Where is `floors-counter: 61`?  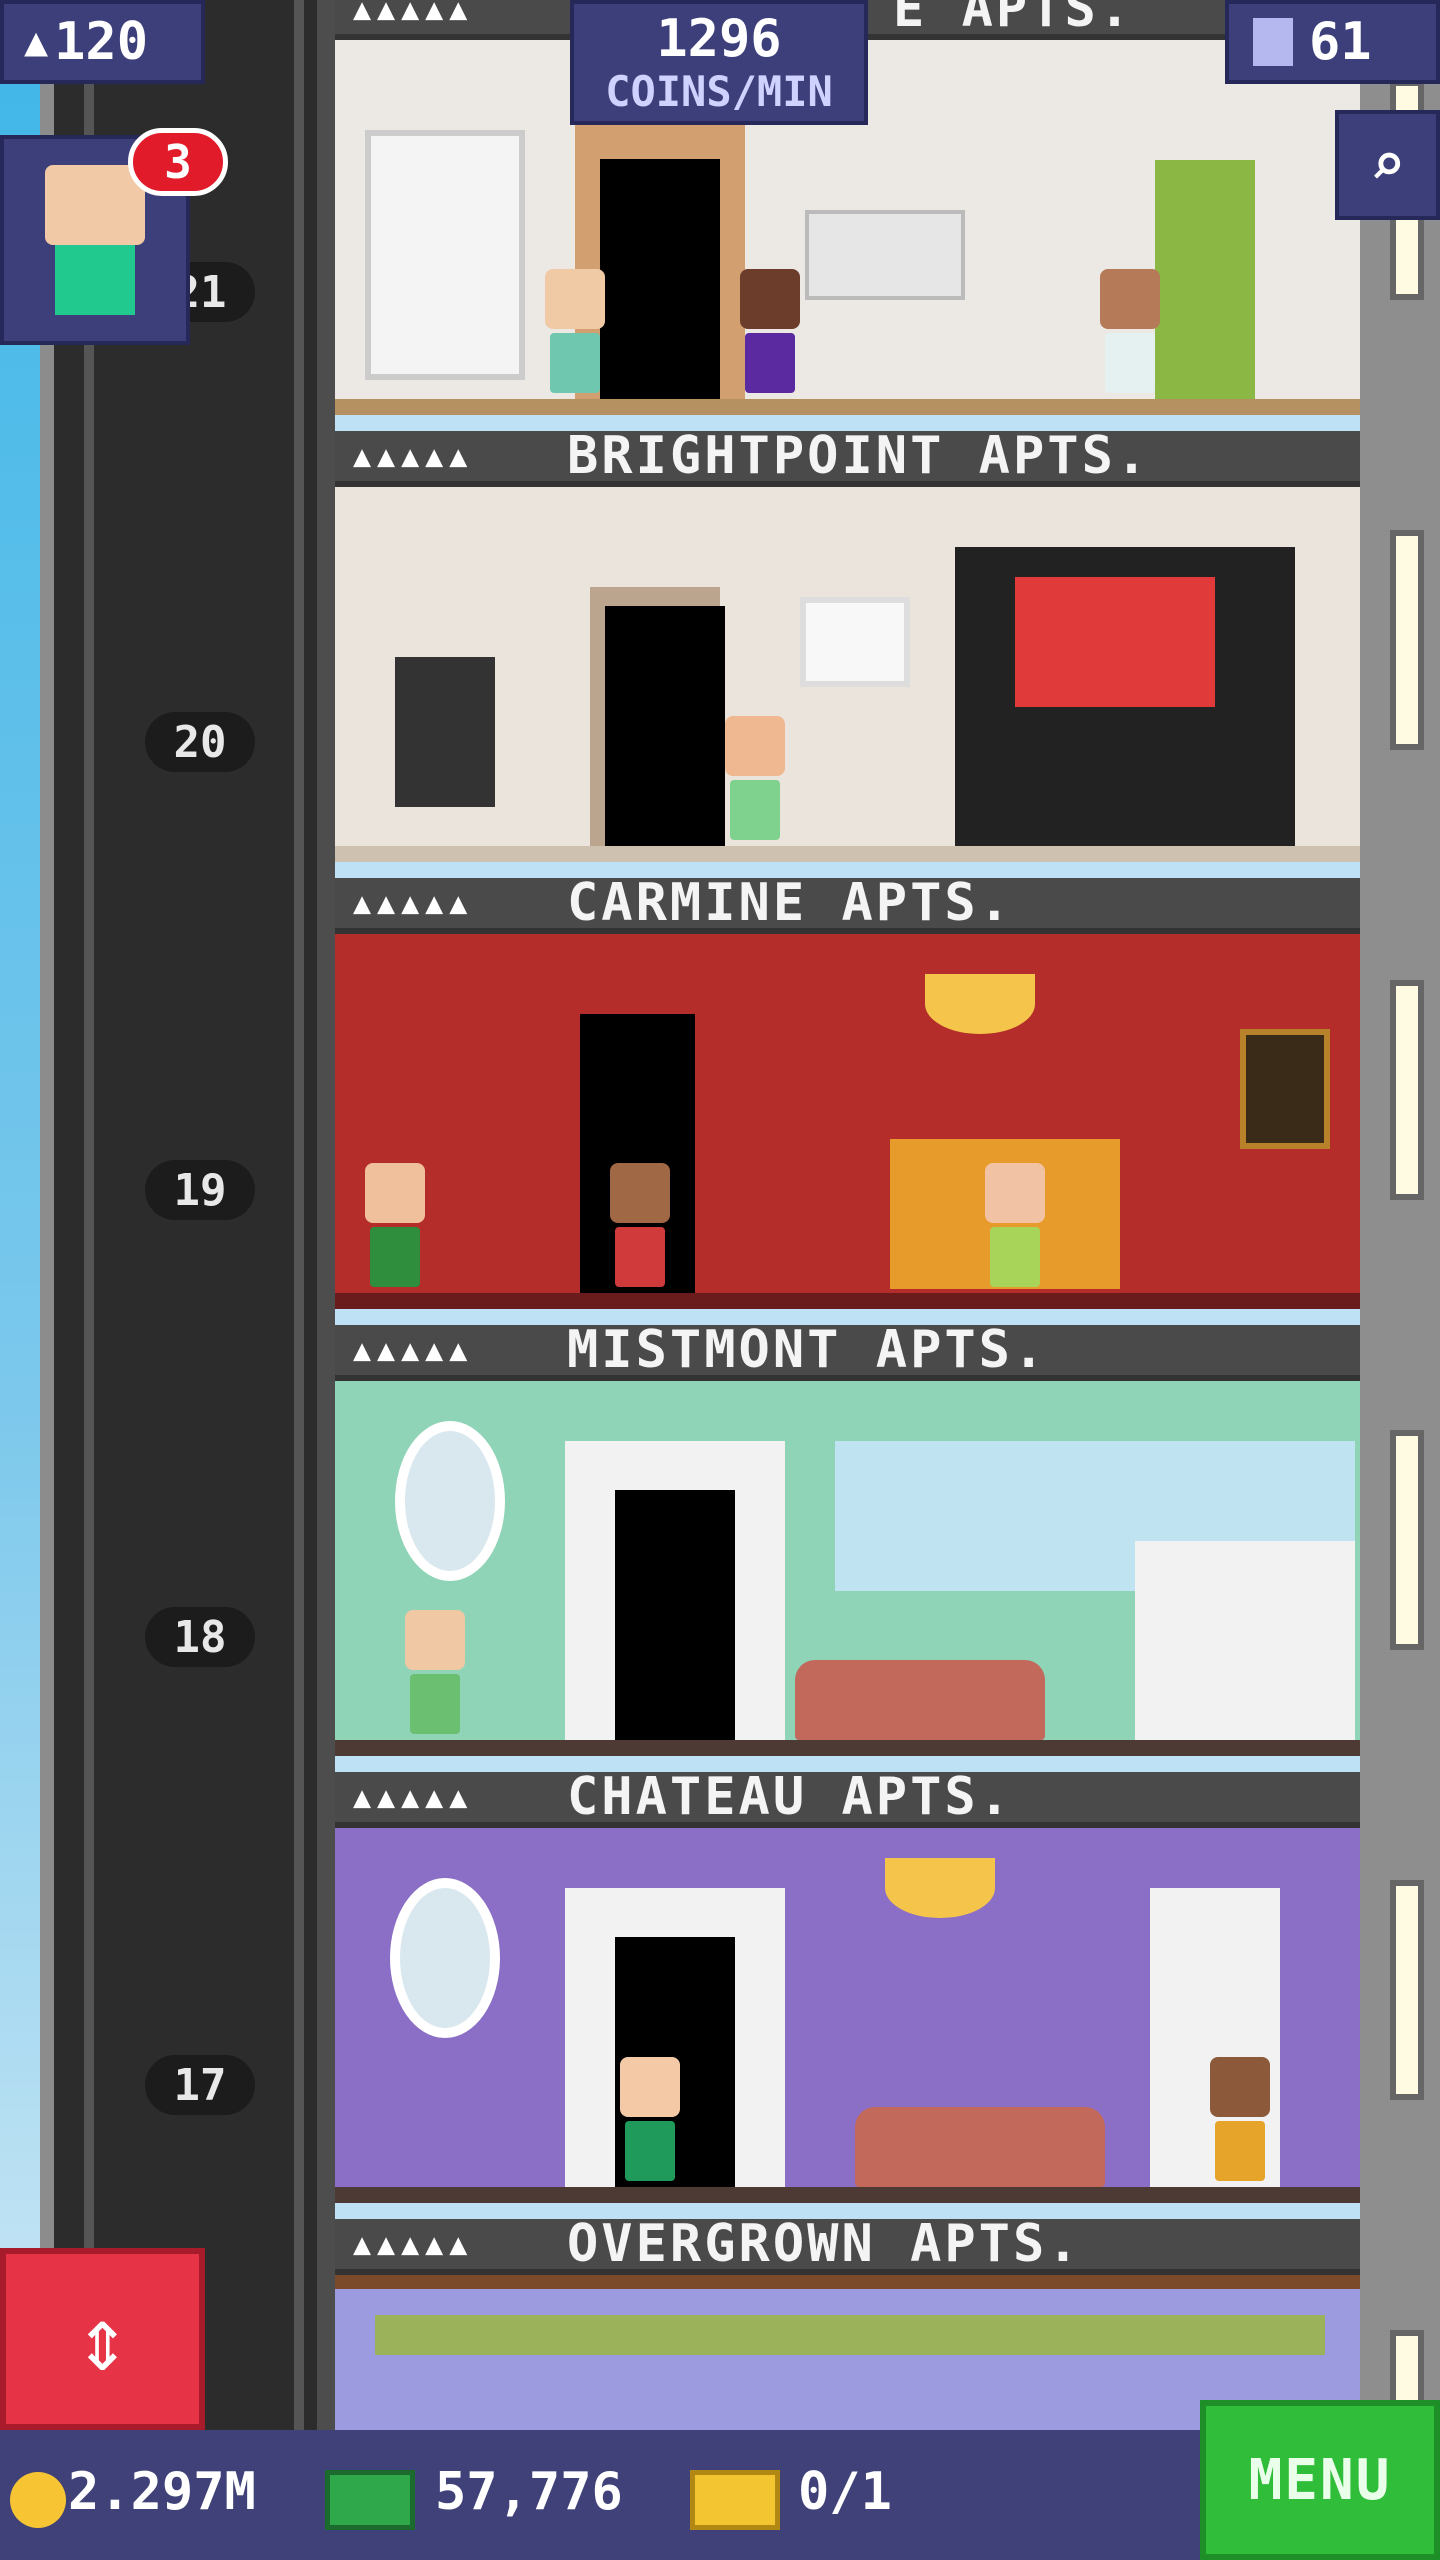
floors-counter: 61 is located at coordinates (1332, 42).